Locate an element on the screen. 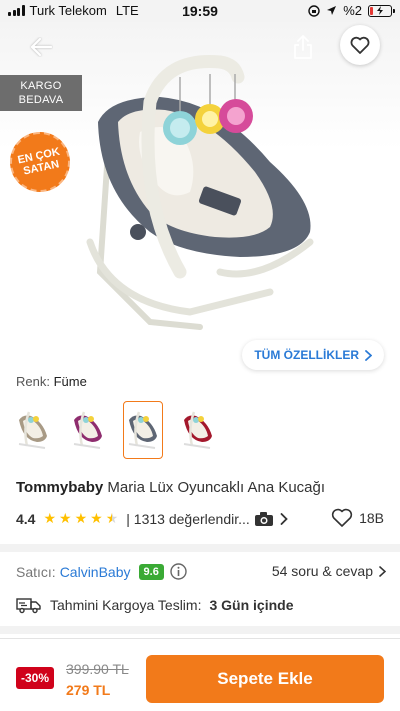 The image size is (400, 711). seller-label: Satıcı: is located at coordinates (36, 571).